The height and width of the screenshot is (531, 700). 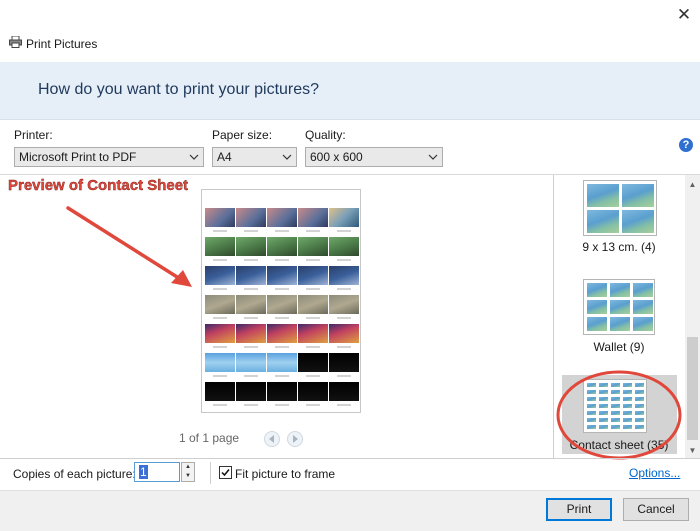 What do you see at coordinates (285, 474) in the screenshot?
I see `fit-to-frame-label: Fit picture to frame` at bounding box center [285, 474].